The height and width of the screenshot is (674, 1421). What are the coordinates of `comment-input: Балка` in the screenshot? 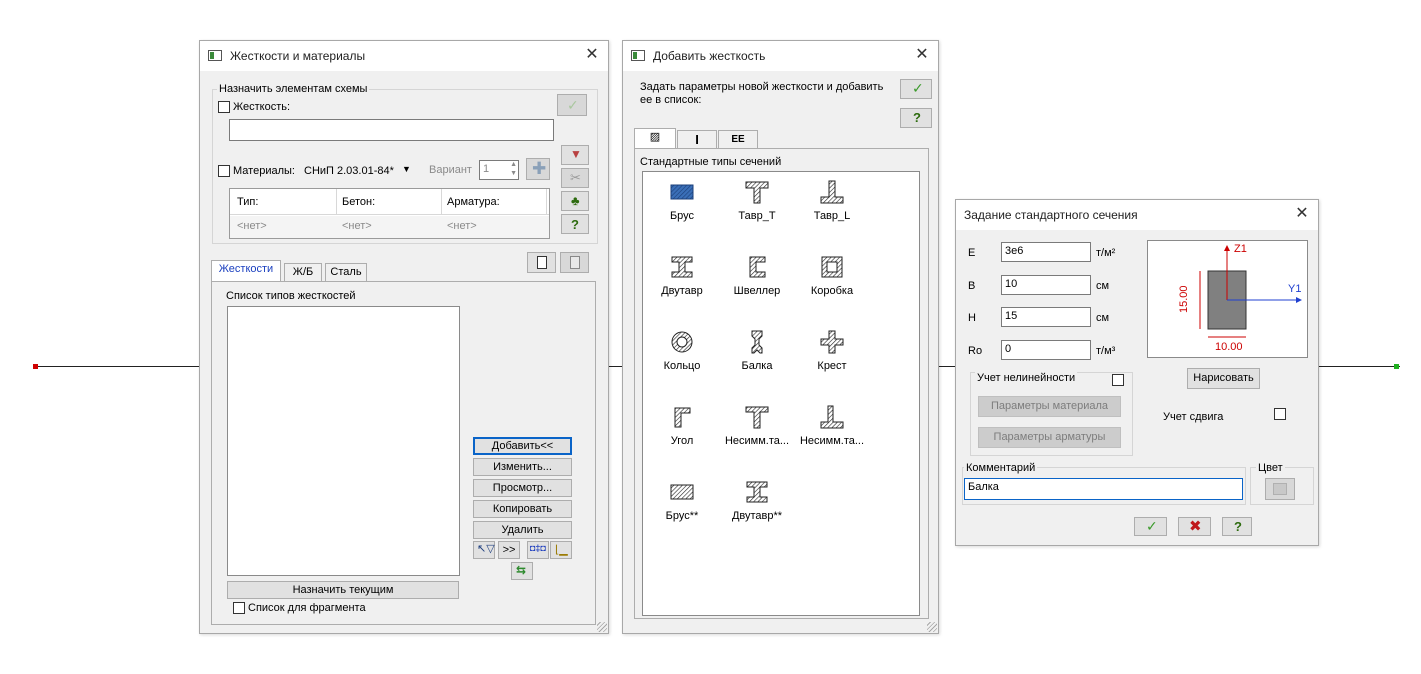 It's located at (1103, 489).